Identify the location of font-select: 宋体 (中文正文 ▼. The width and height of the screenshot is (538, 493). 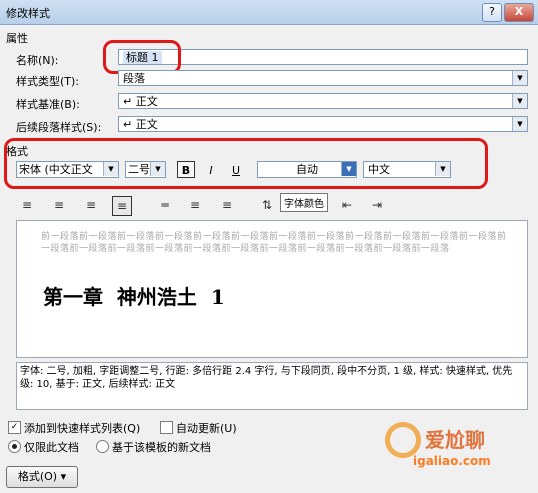
(67, 169).